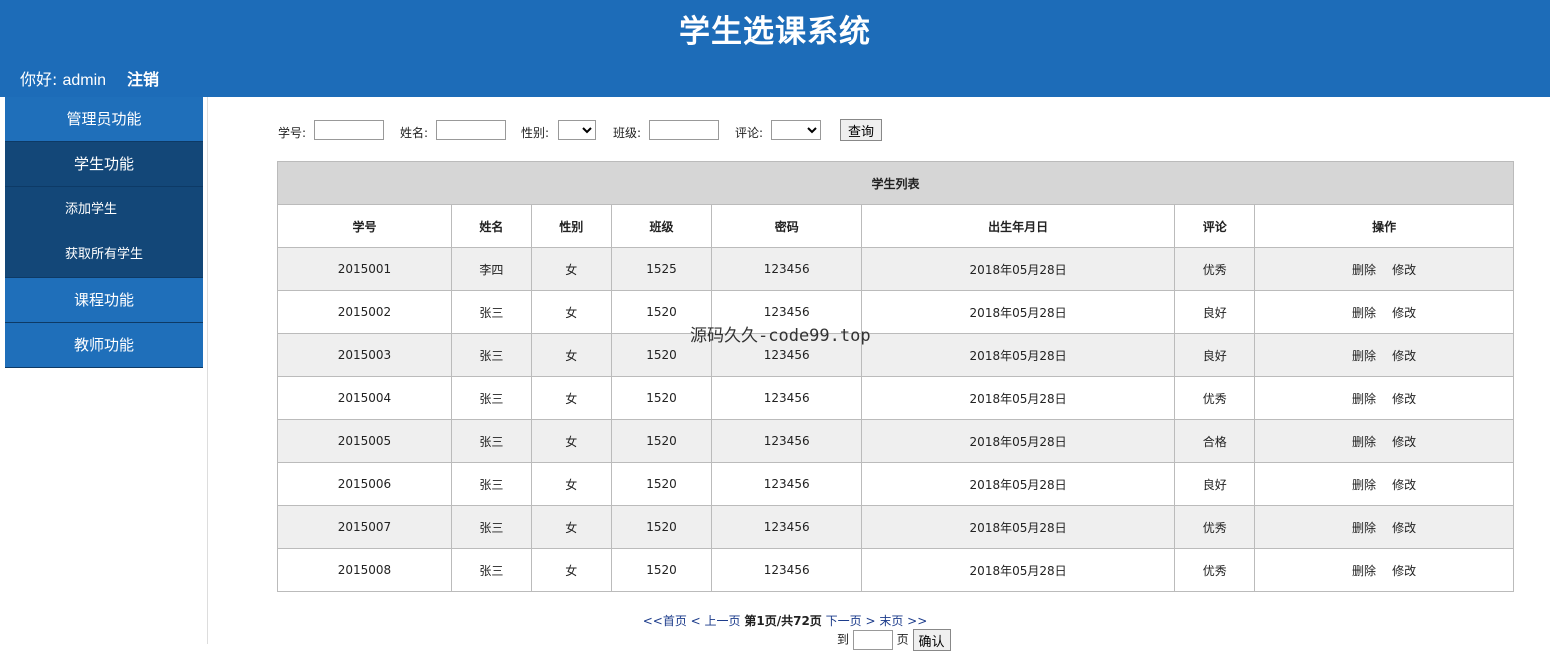  What do you see at coordinates (894, 640) in the screenshot?
I see `page-jump: 到 页 确认` at bounding box center [894, 640].